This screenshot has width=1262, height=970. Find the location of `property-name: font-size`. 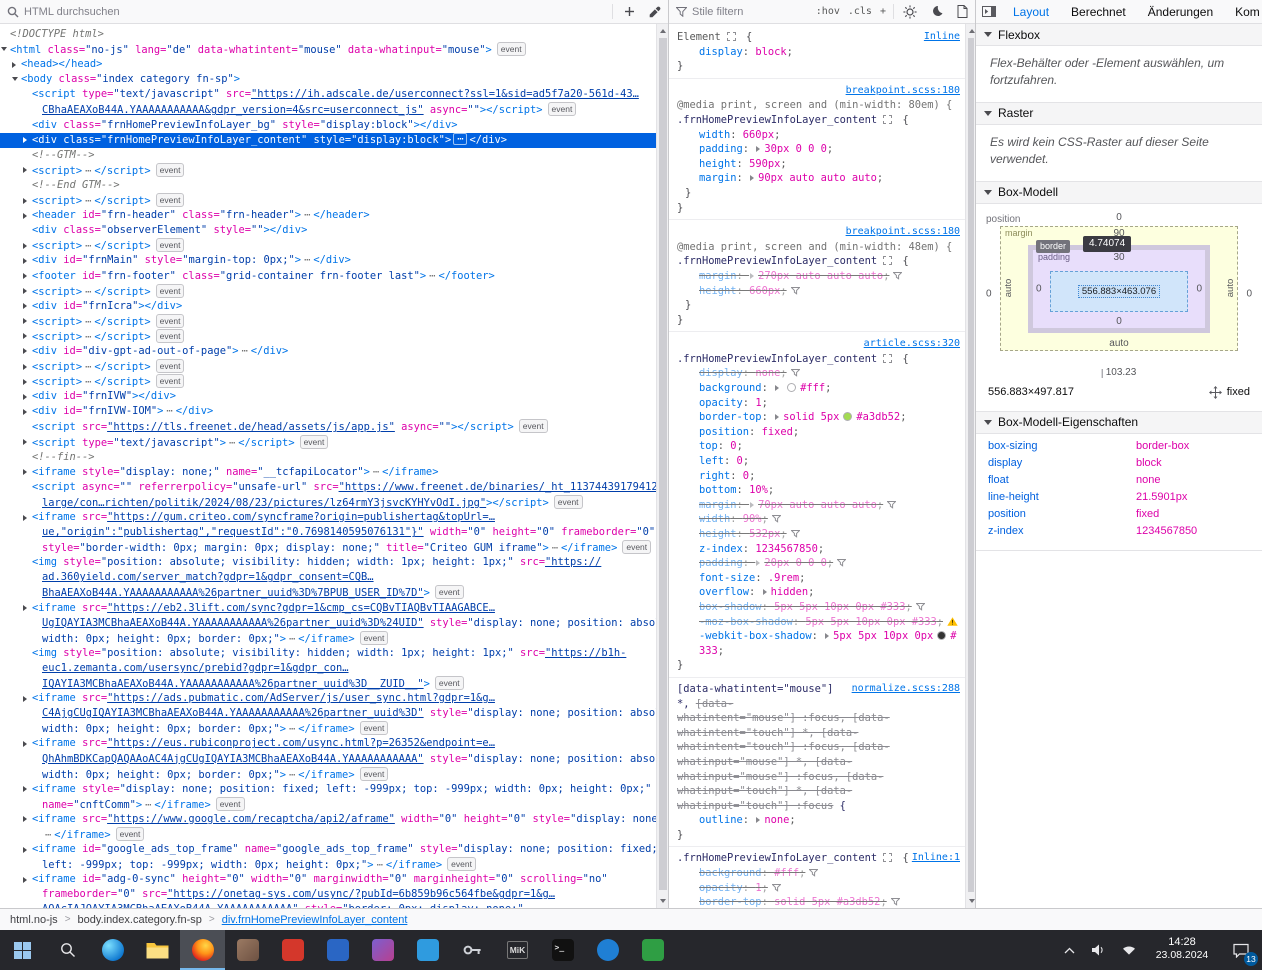

property-name: font-size is located at coordinates (727, 578).